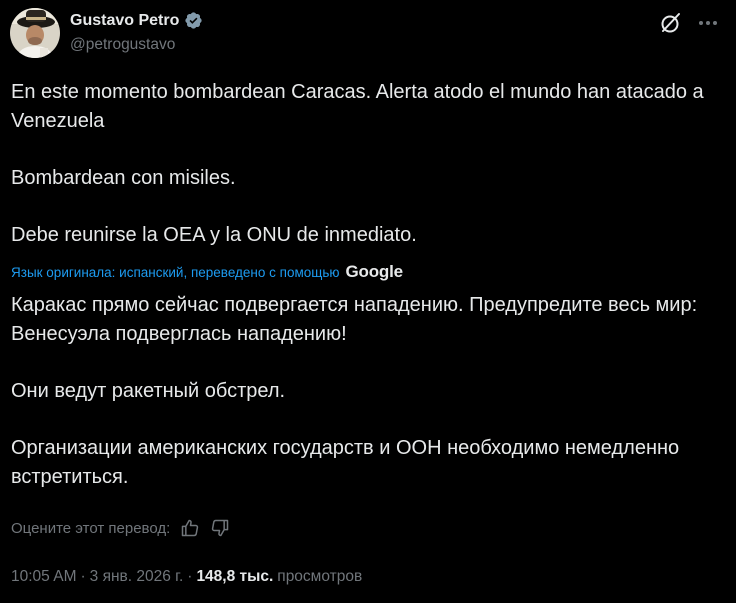 This screenshot has height=603, width=736. Describe the element at coordinates (220, 528) in the screenshot. I see `thumbs-down-icon` at that location.